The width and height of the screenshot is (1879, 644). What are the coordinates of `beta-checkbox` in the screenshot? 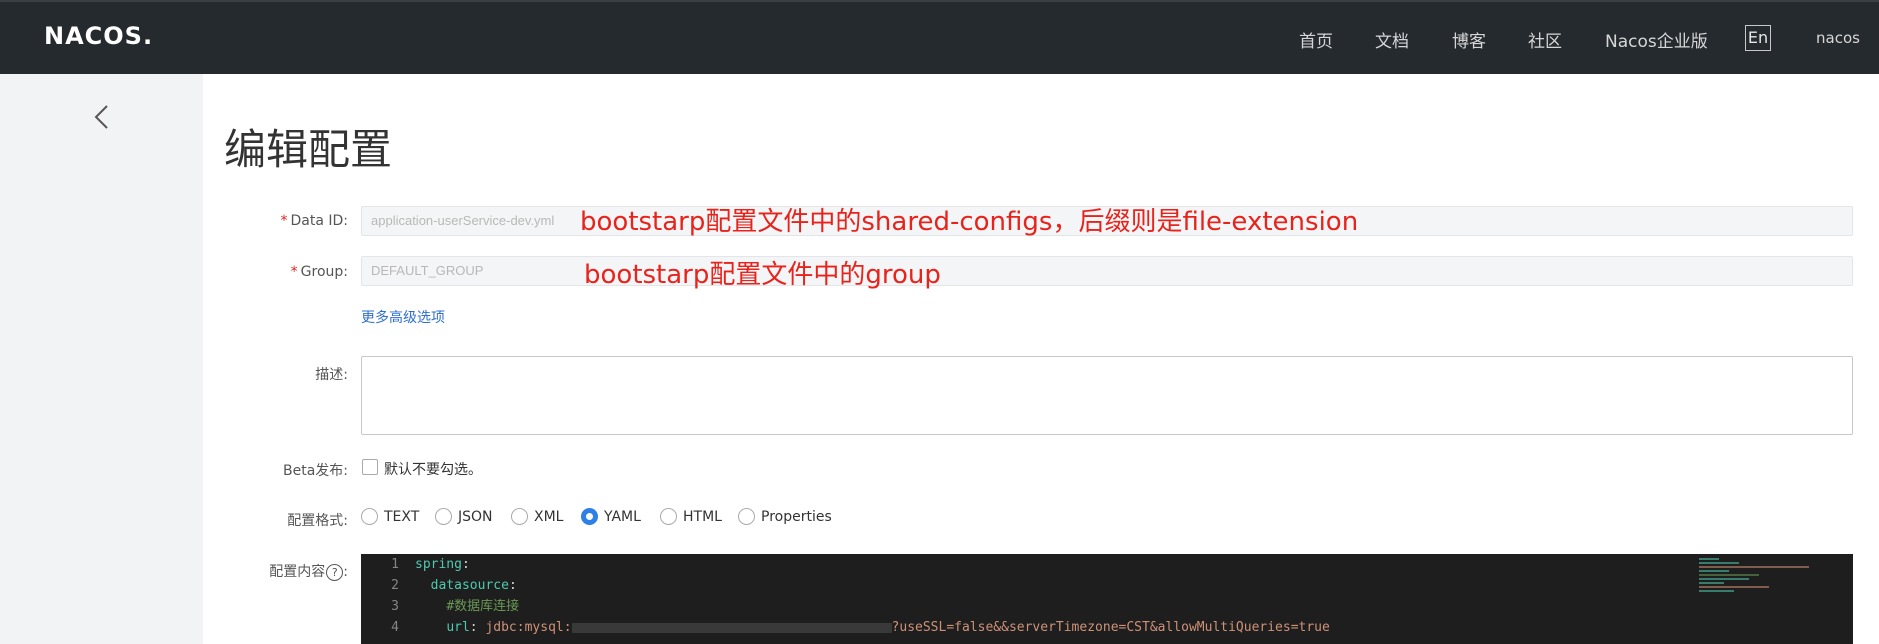 It's located at (370, 467).